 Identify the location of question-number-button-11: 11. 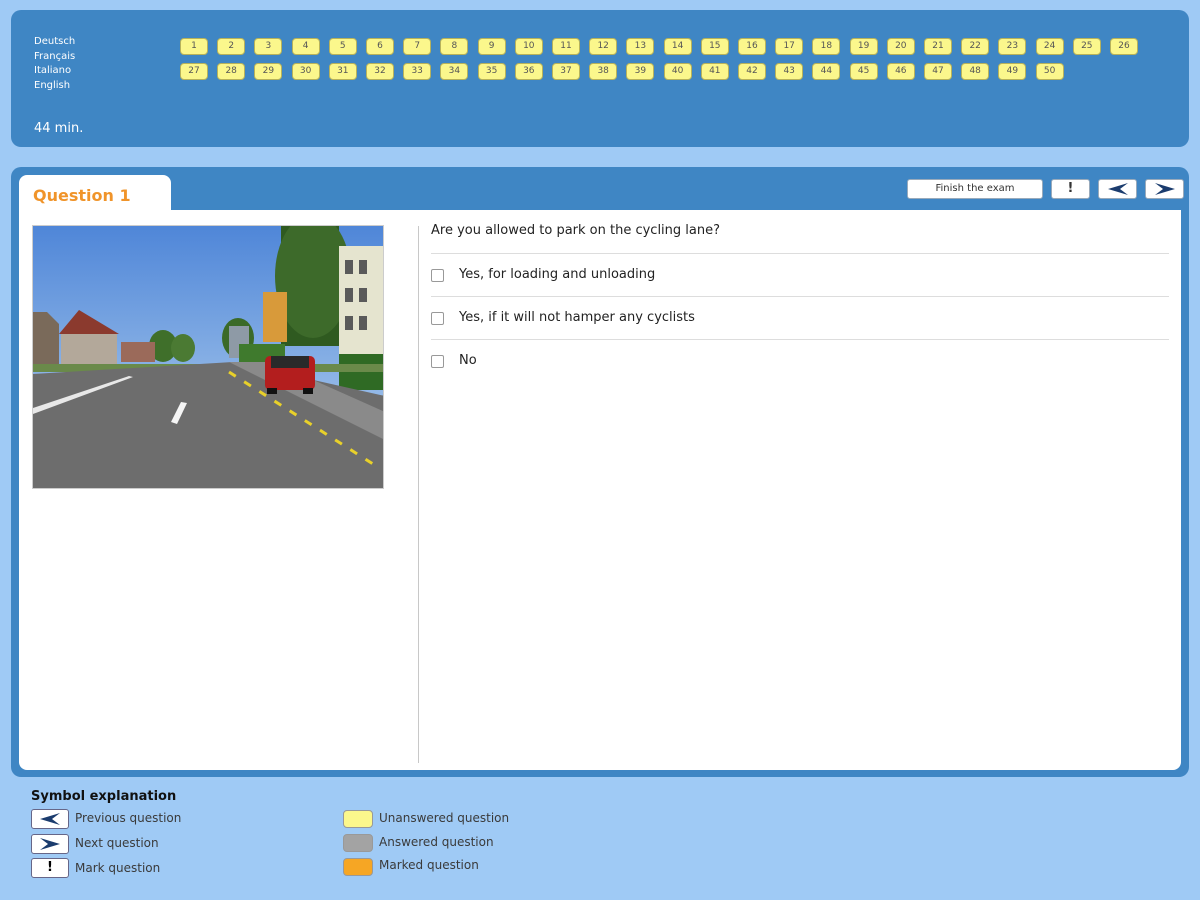
(566, 46).